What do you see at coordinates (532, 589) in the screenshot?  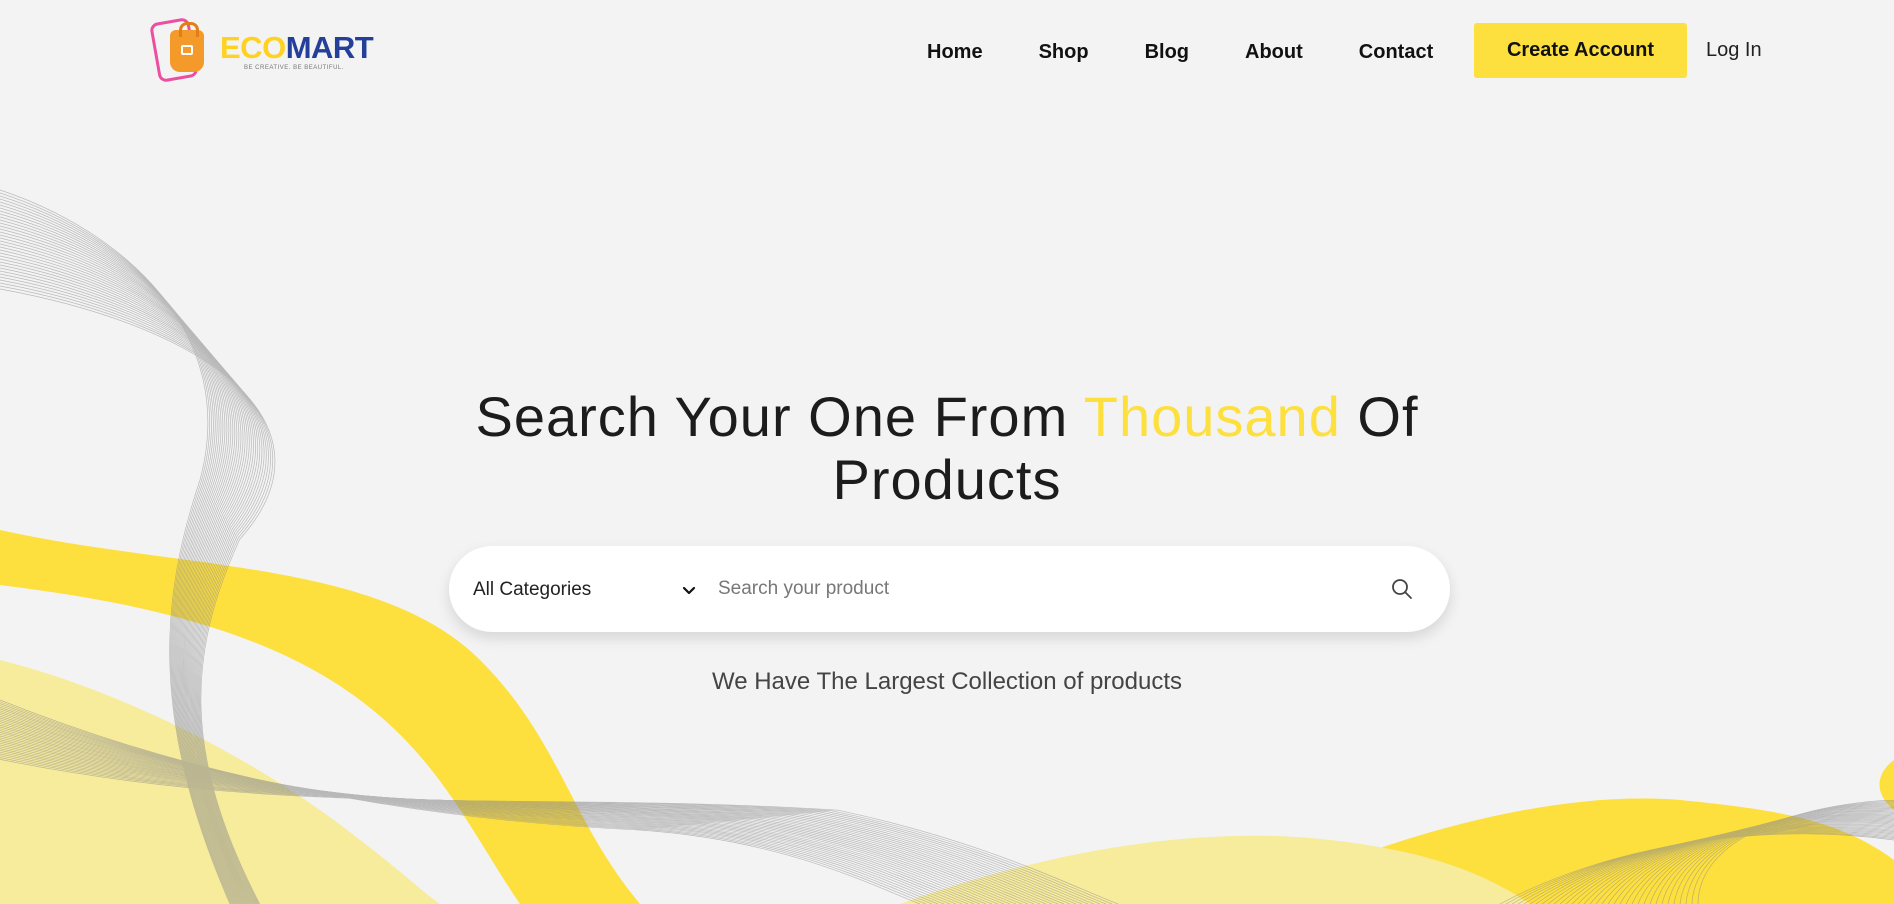 I see `category-select-value: All Categories` at bounding box center [532, 589].